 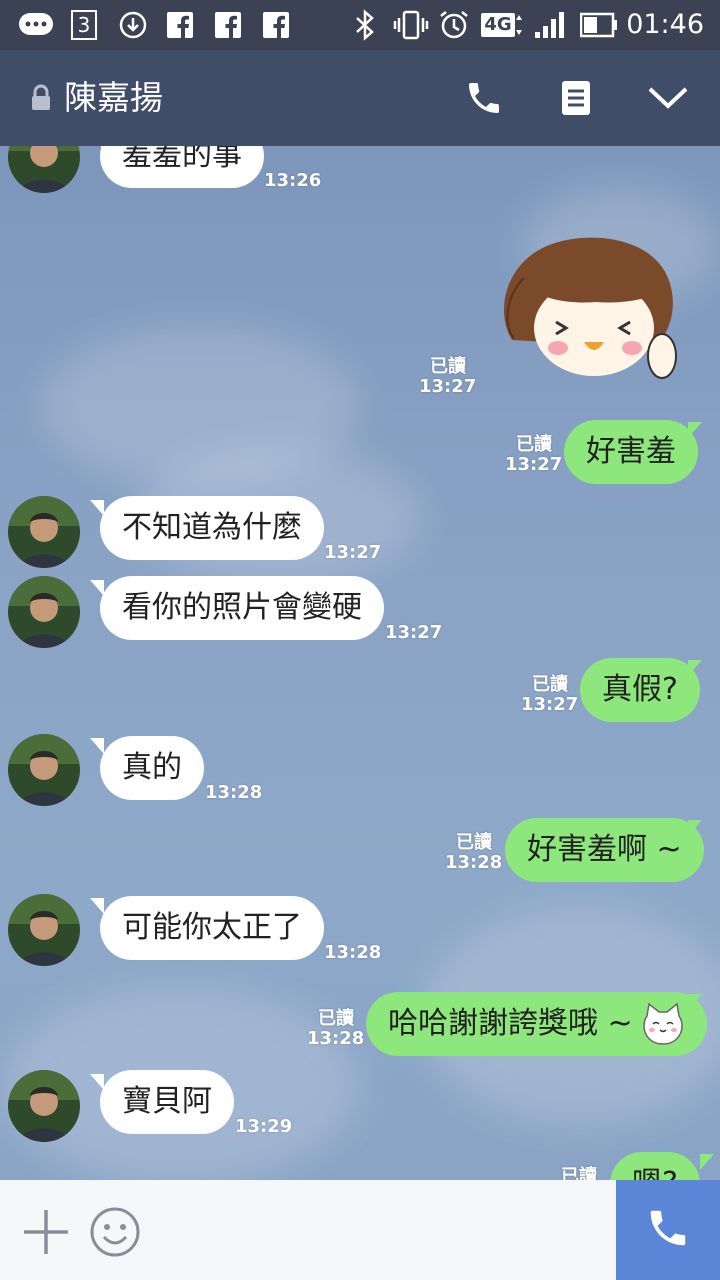 I want to click on message-bubble: 不知道為什麼, so click(x=212, y=528).